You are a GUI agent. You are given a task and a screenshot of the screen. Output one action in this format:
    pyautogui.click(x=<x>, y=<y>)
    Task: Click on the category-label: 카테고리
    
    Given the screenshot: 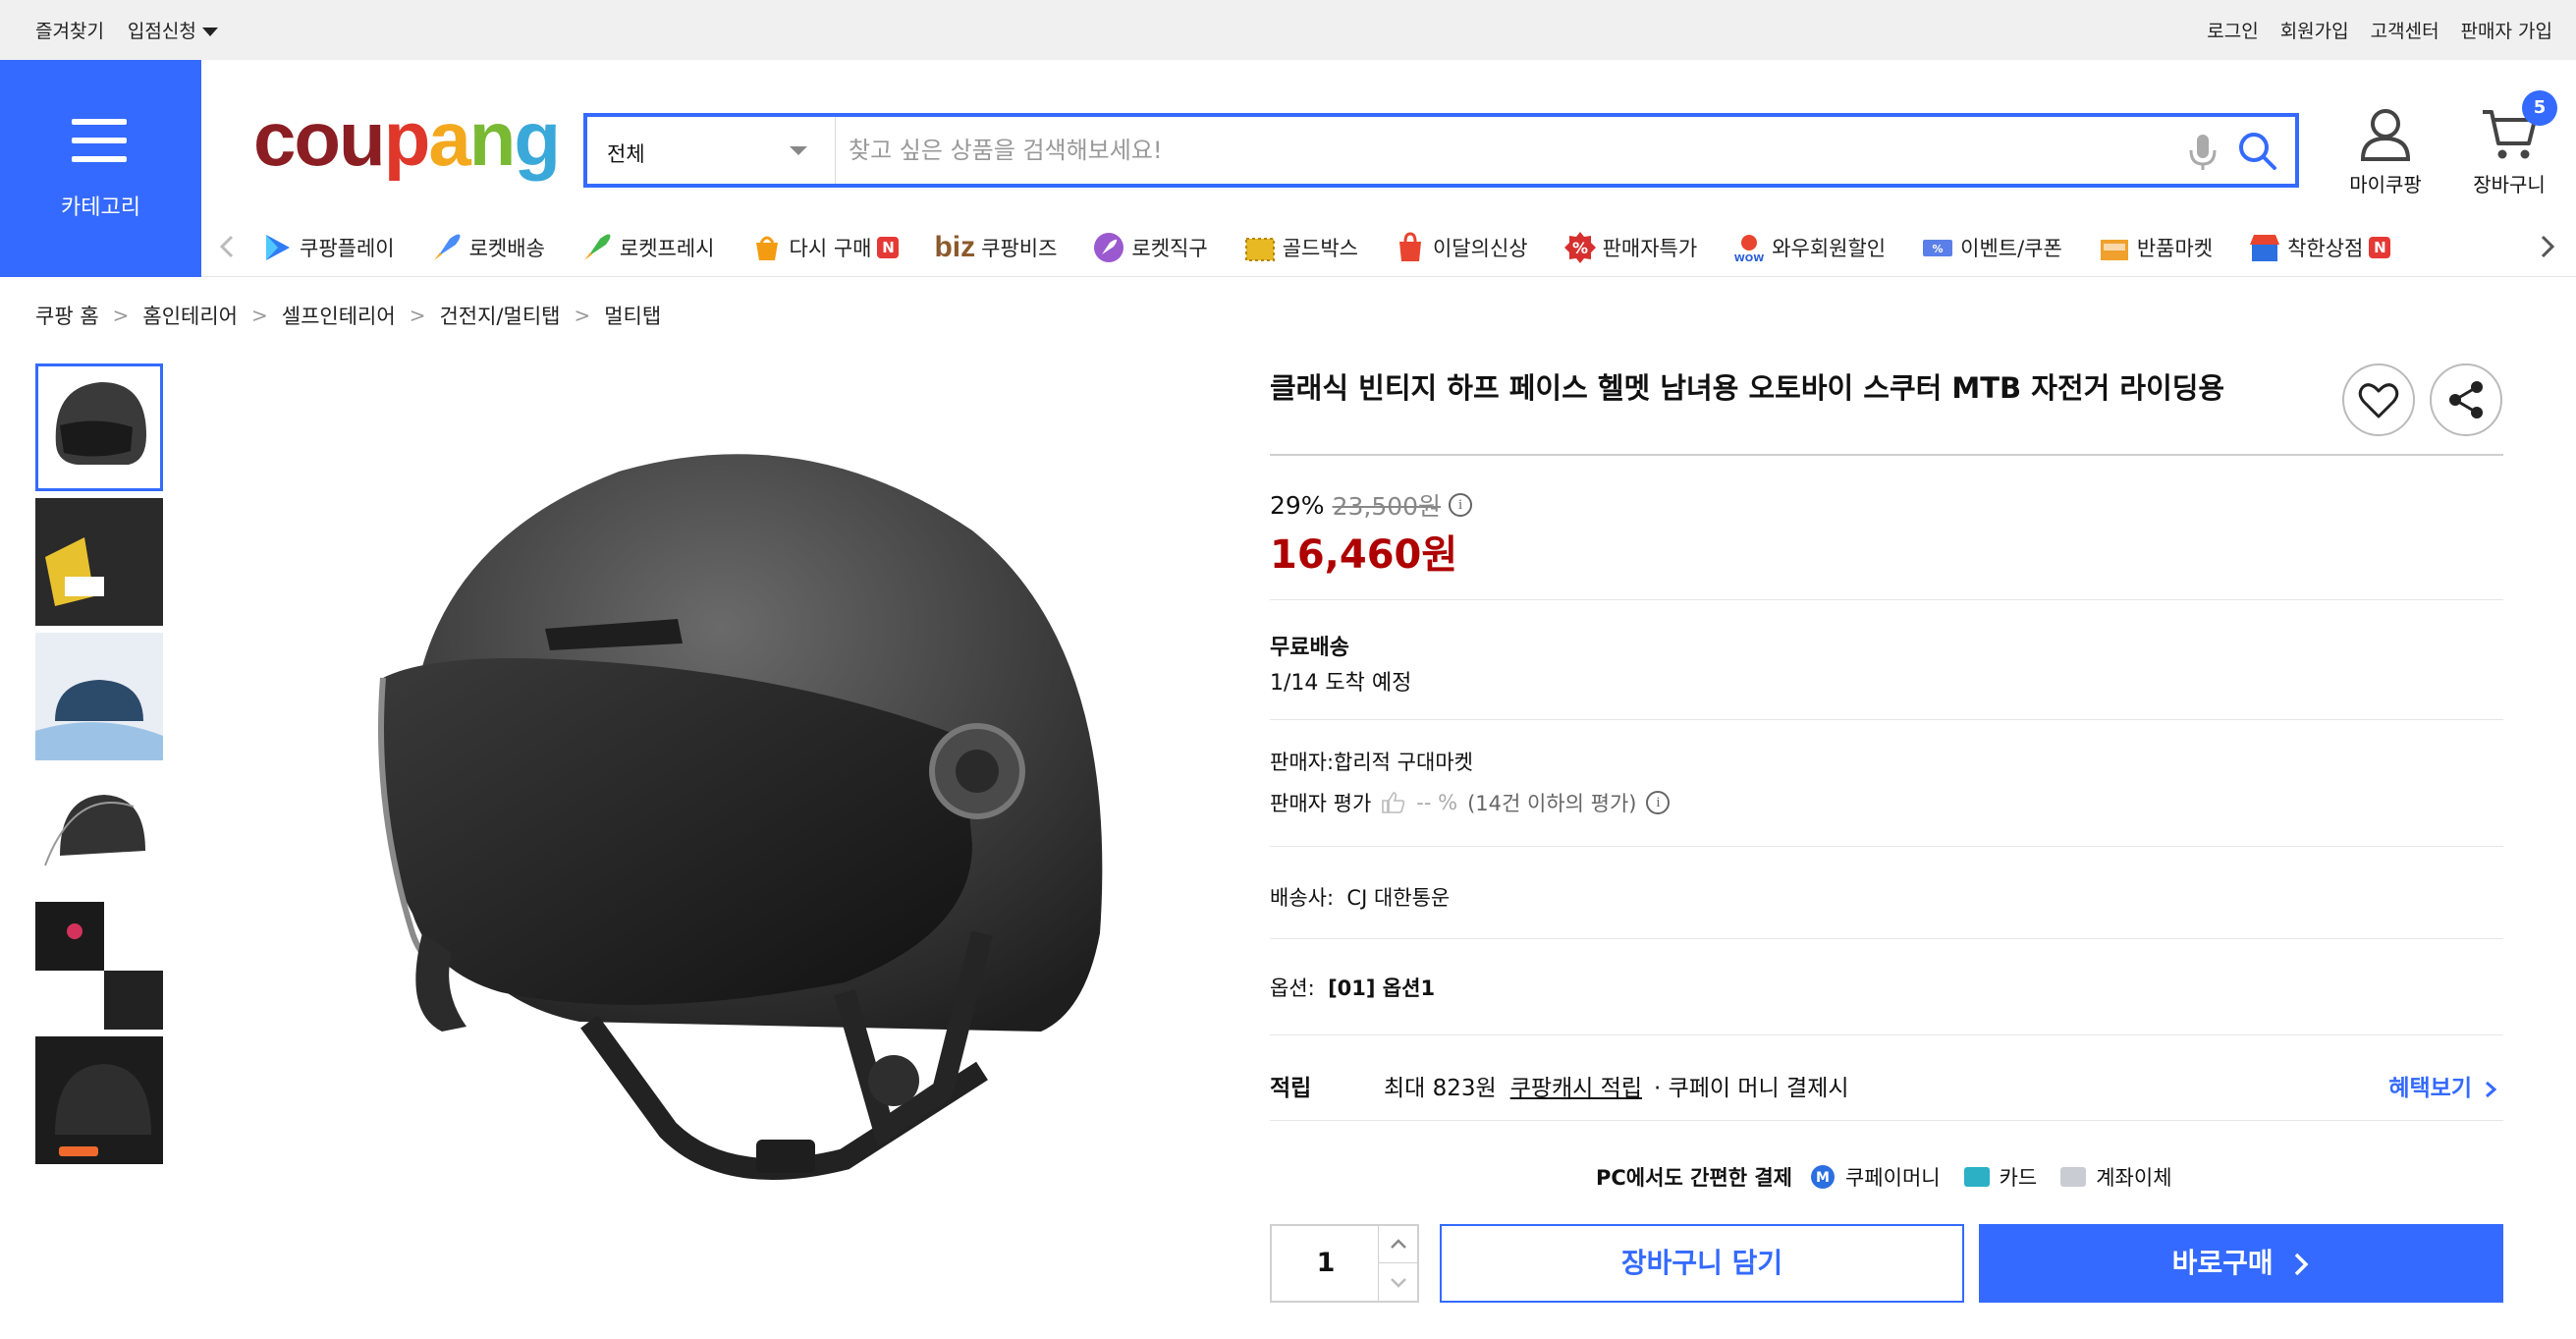 What is the action you would take?
    pyautogui.click(x=101, y=207)
    